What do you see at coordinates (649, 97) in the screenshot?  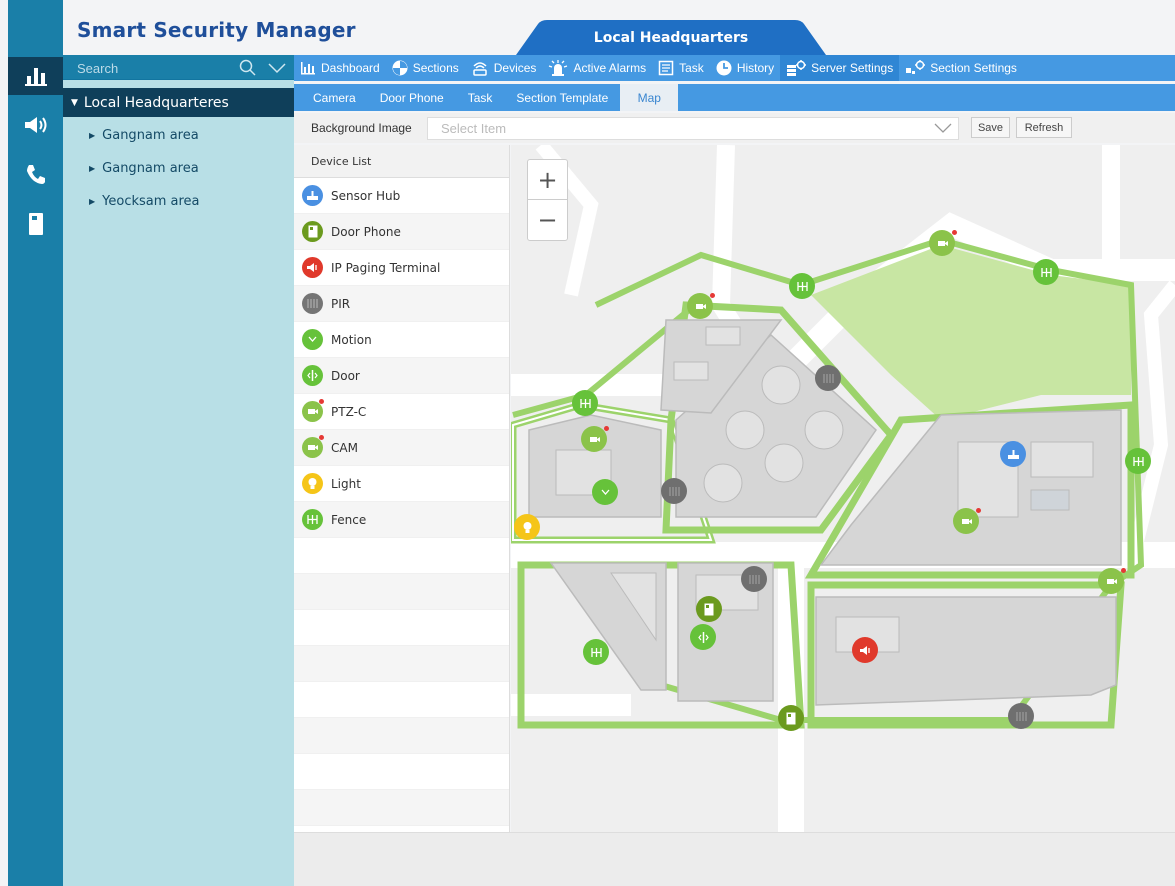 I see `tab-map: Map` at bounding box center [649, 97].